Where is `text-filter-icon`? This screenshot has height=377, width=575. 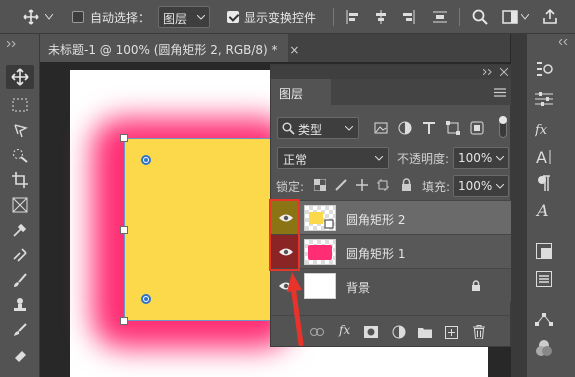
text-filter-icon is located at coordinates (429, 128).